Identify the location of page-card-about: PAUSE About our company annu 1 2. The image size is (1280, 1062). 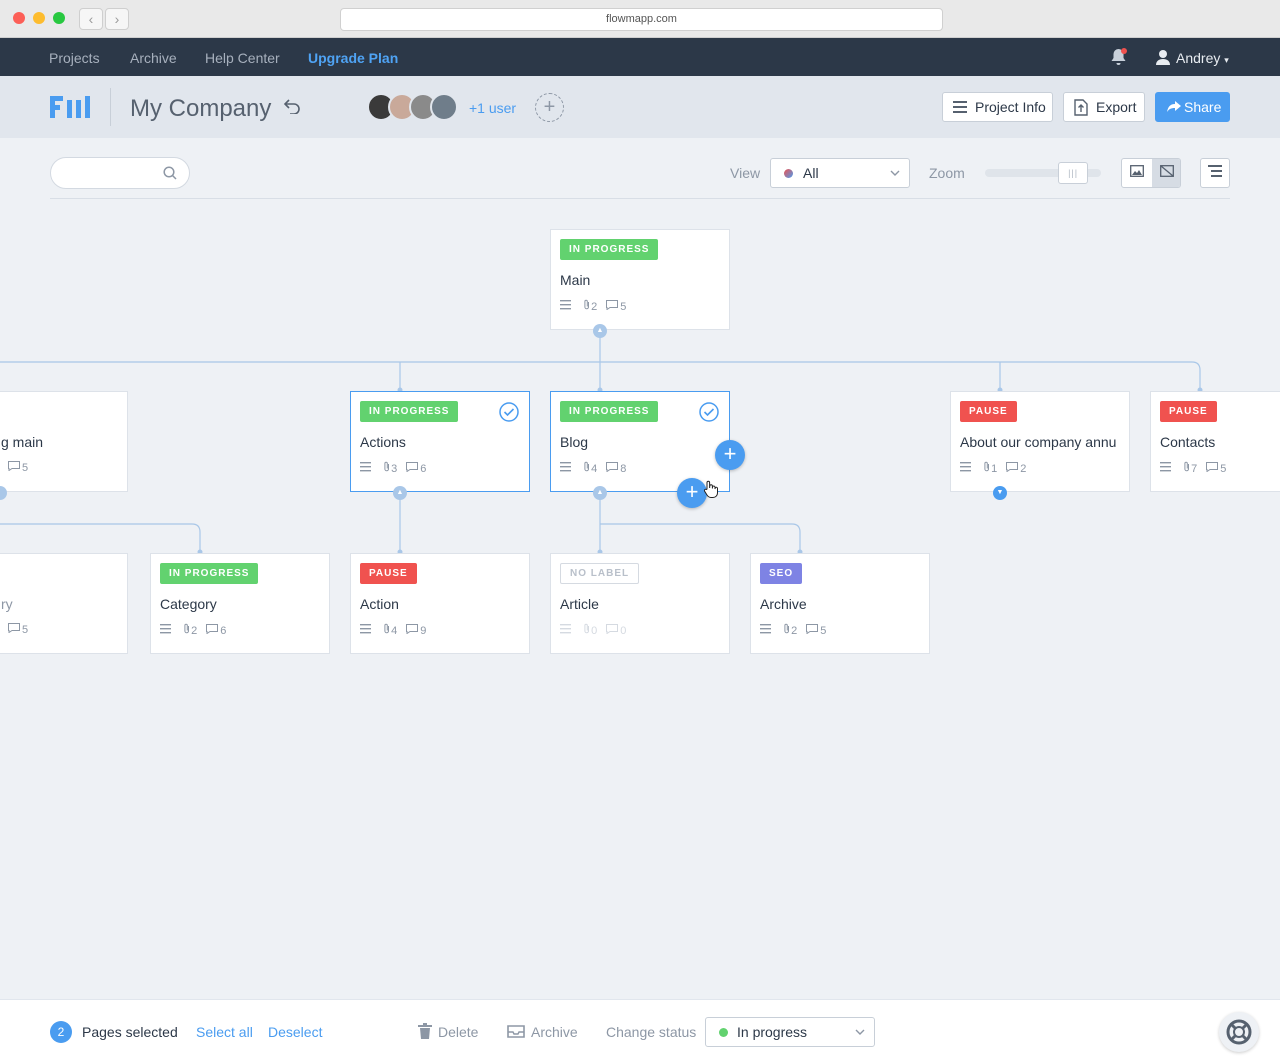
(1040, 441).